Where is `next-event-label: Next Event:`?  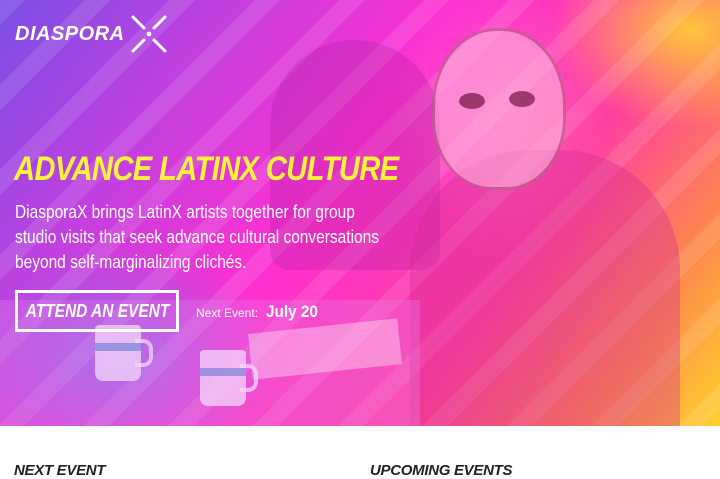 next-event-label: Next Event: is located at coordinates (227, 313).